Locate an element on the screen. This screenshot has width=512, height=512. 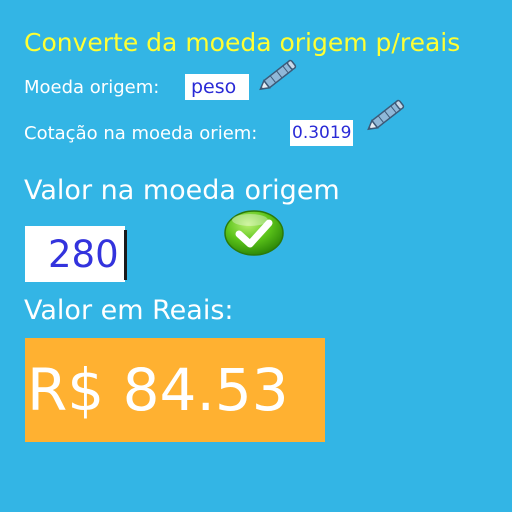
origin-currency-label: Moeda origem: is located at coordinates (92, 87).